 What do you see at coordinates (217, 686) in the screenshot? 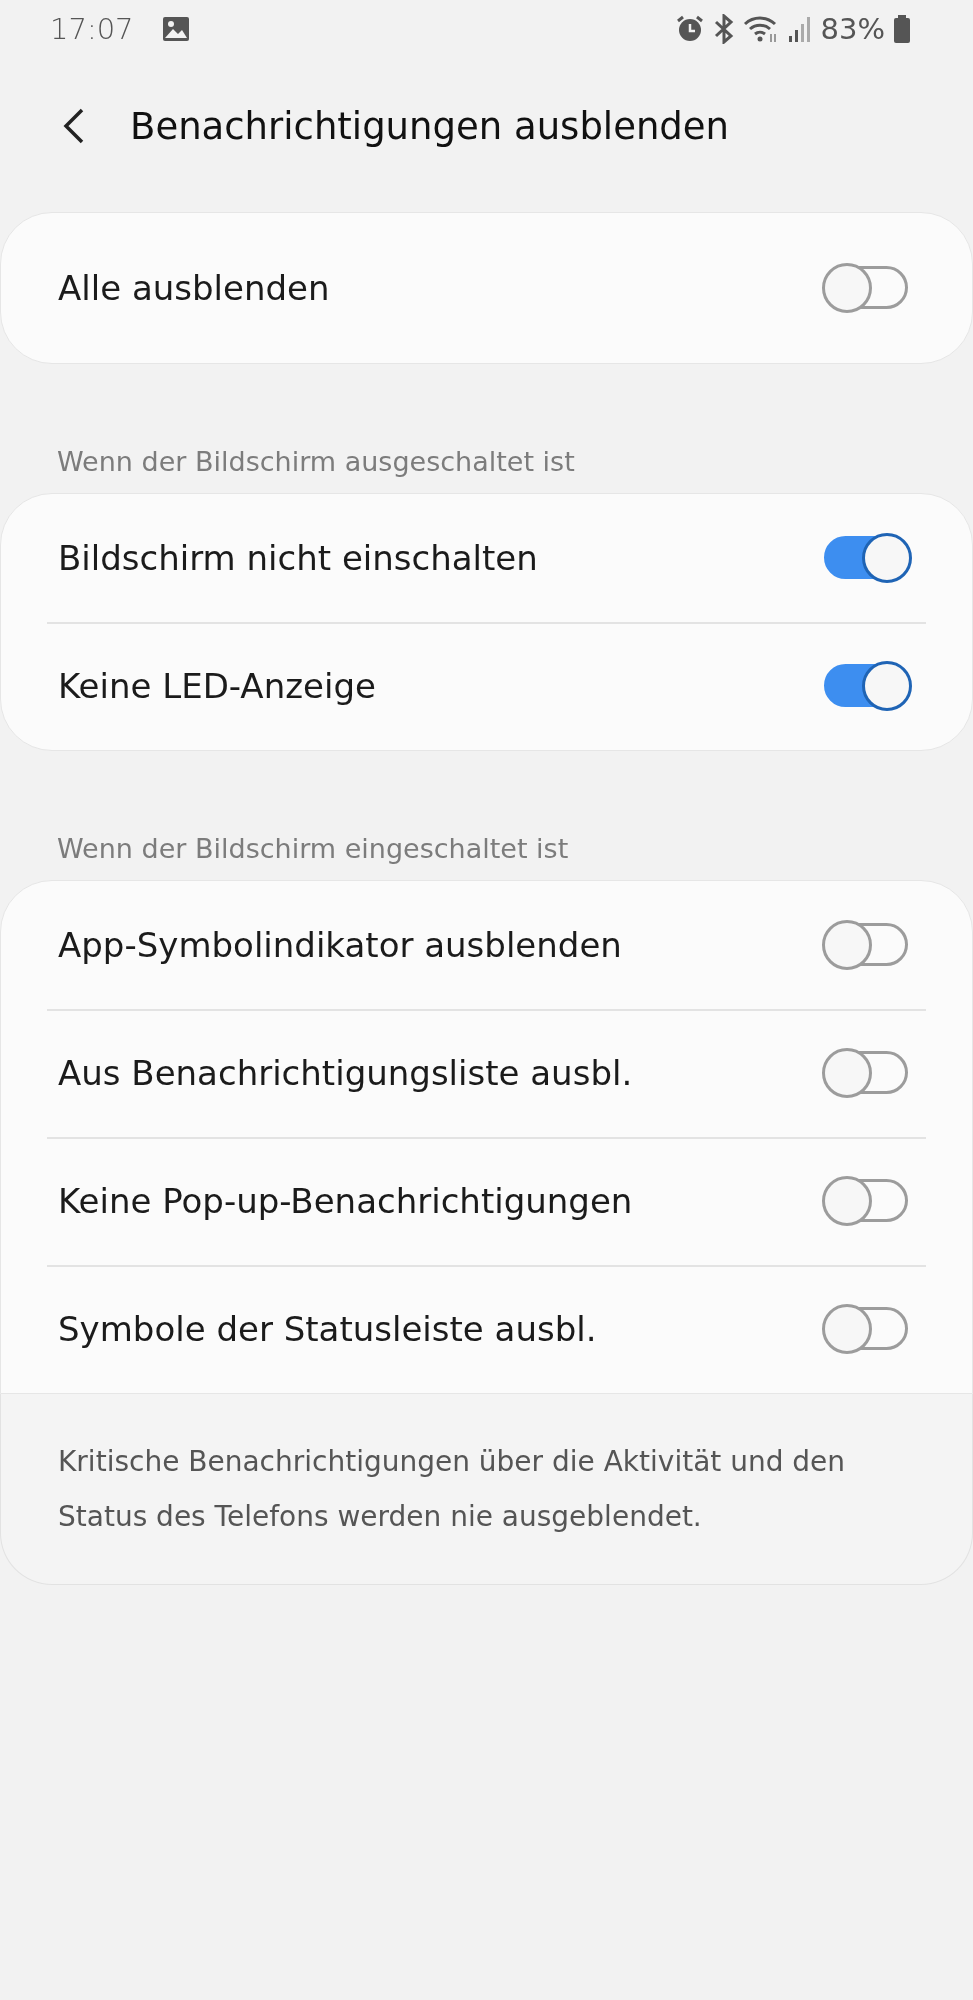
I see `setting-label: Keine LED-Anzeige` at bounding box center [217, 686].